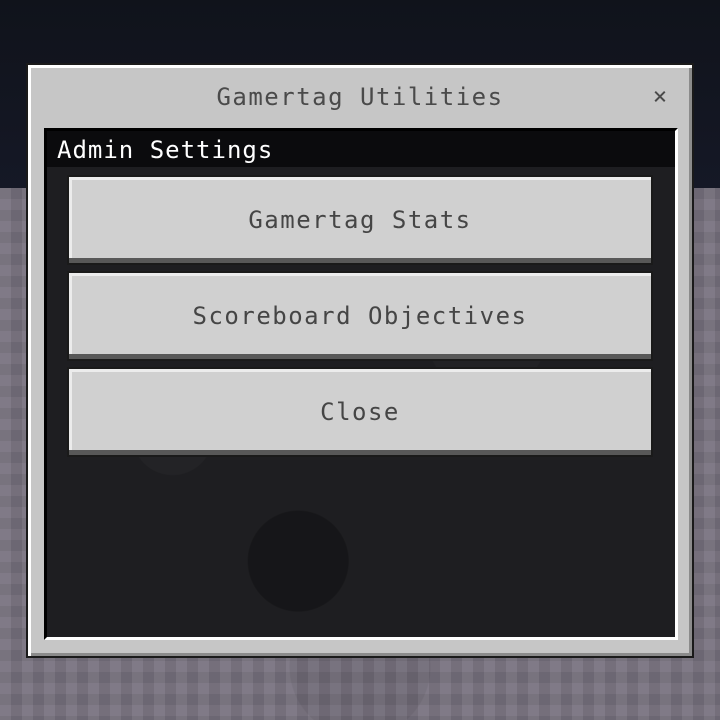  What do you see at coordinates (360, 220) in the screenshot?
I see `gamertag-stats-button: Gamertag Stats` at bounding box center [360, 220].